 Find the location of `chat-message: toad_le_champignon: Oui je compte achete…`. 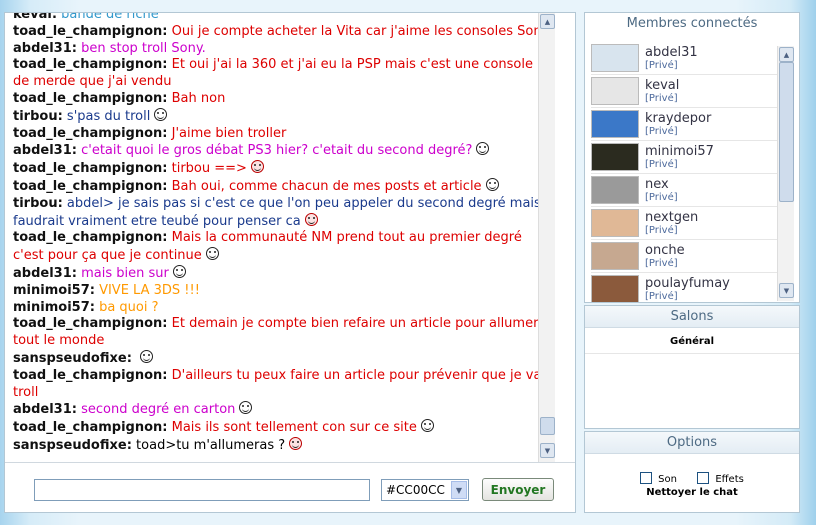

chat-message: toad_le_champignon: Oui je compte achete… is located at coordinates (282, 32).